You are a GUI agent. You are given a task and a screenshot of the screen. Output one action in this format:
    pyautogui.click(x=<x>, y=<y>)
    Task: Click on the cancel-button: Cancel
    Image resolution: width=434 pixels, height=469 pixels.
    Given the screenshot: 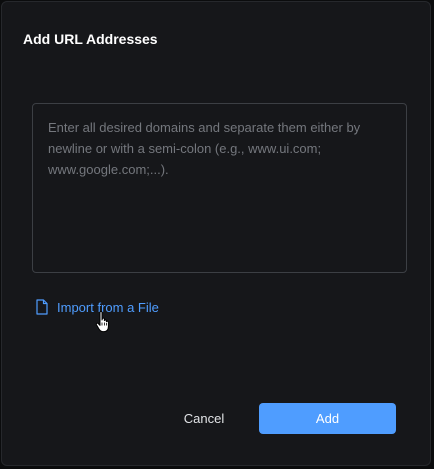 What is the action you would take?
    pyautogui.click(x=204, y=418)
    